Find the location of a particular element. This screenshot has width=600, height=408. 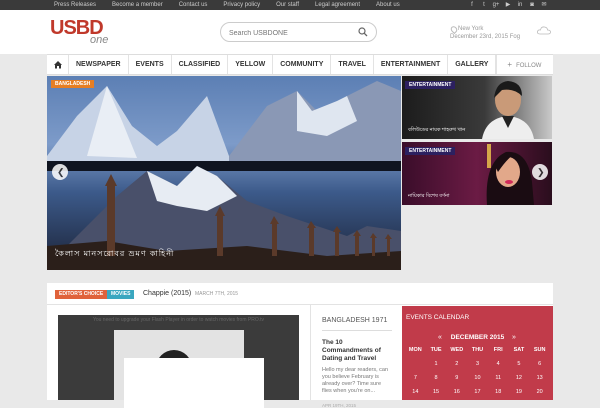

home-icon is located at coordinates (58, 65).